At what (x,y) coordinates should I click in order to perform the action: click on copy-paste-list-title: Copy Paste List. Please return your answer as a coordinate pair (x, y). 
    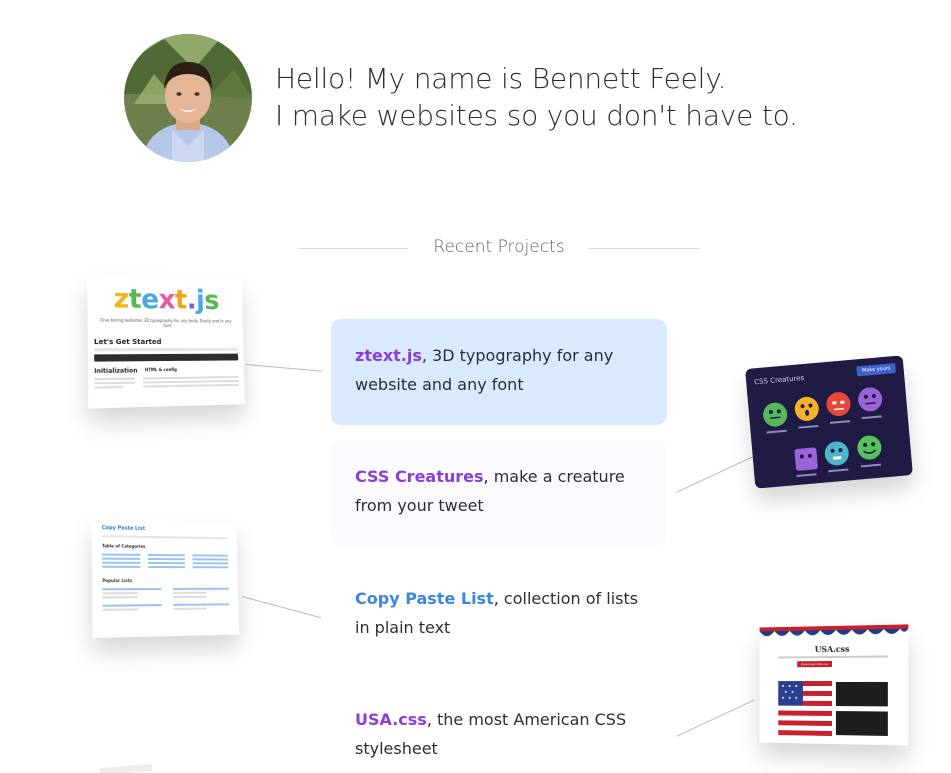
    Looking at the image, I should click on (169, 529).